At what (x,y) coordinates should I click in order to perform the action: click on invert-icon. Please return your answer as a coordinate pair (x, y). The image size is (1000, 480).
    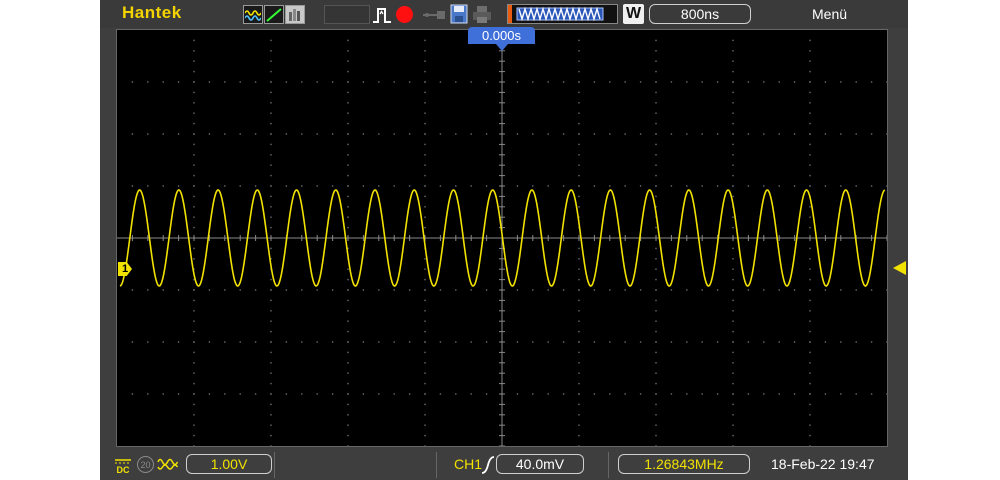
    Looking at the image, I should click on (168, 464).